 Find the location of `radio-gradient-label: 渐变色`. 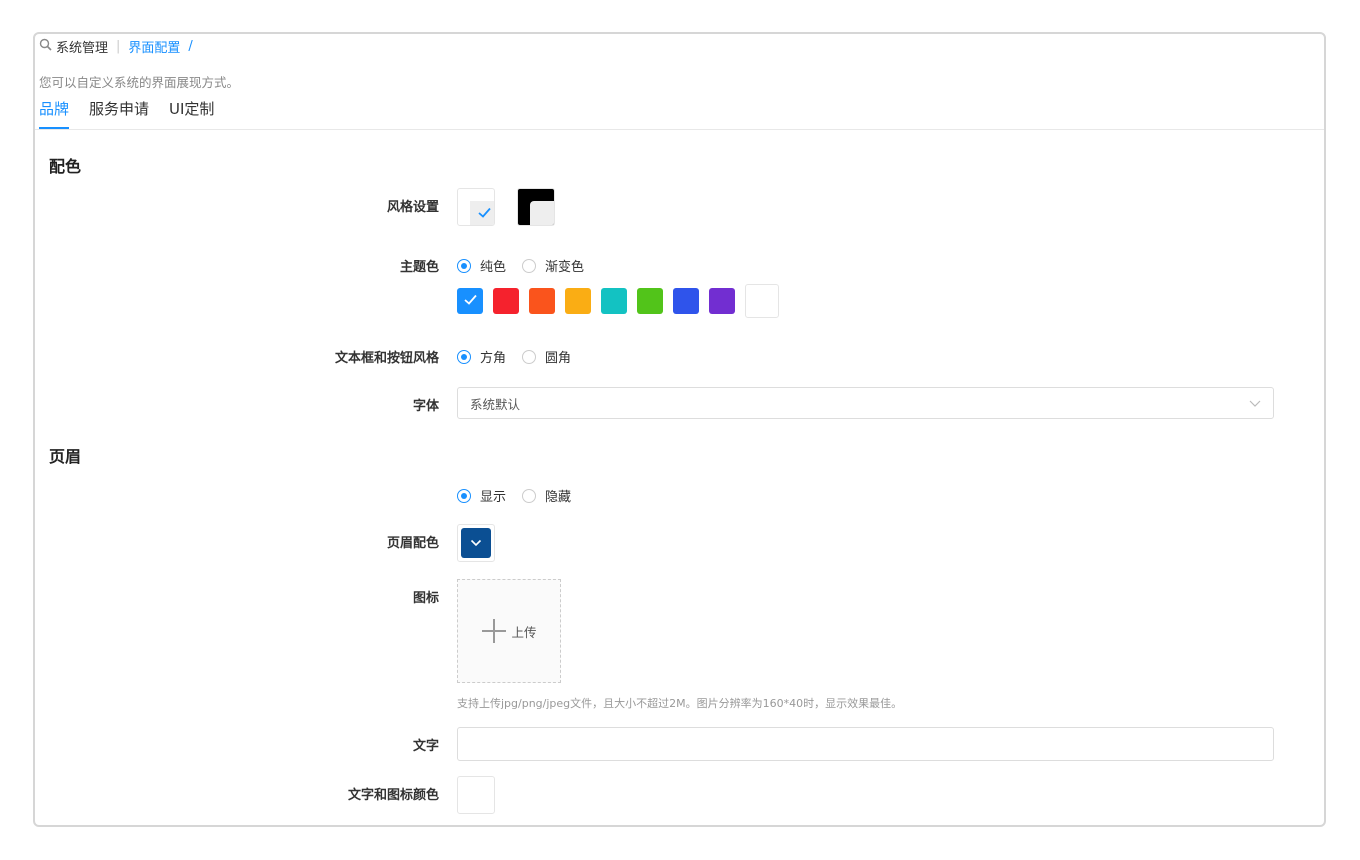

radio-gradient-label: 渐变色 is located at coordinates (565, 267).